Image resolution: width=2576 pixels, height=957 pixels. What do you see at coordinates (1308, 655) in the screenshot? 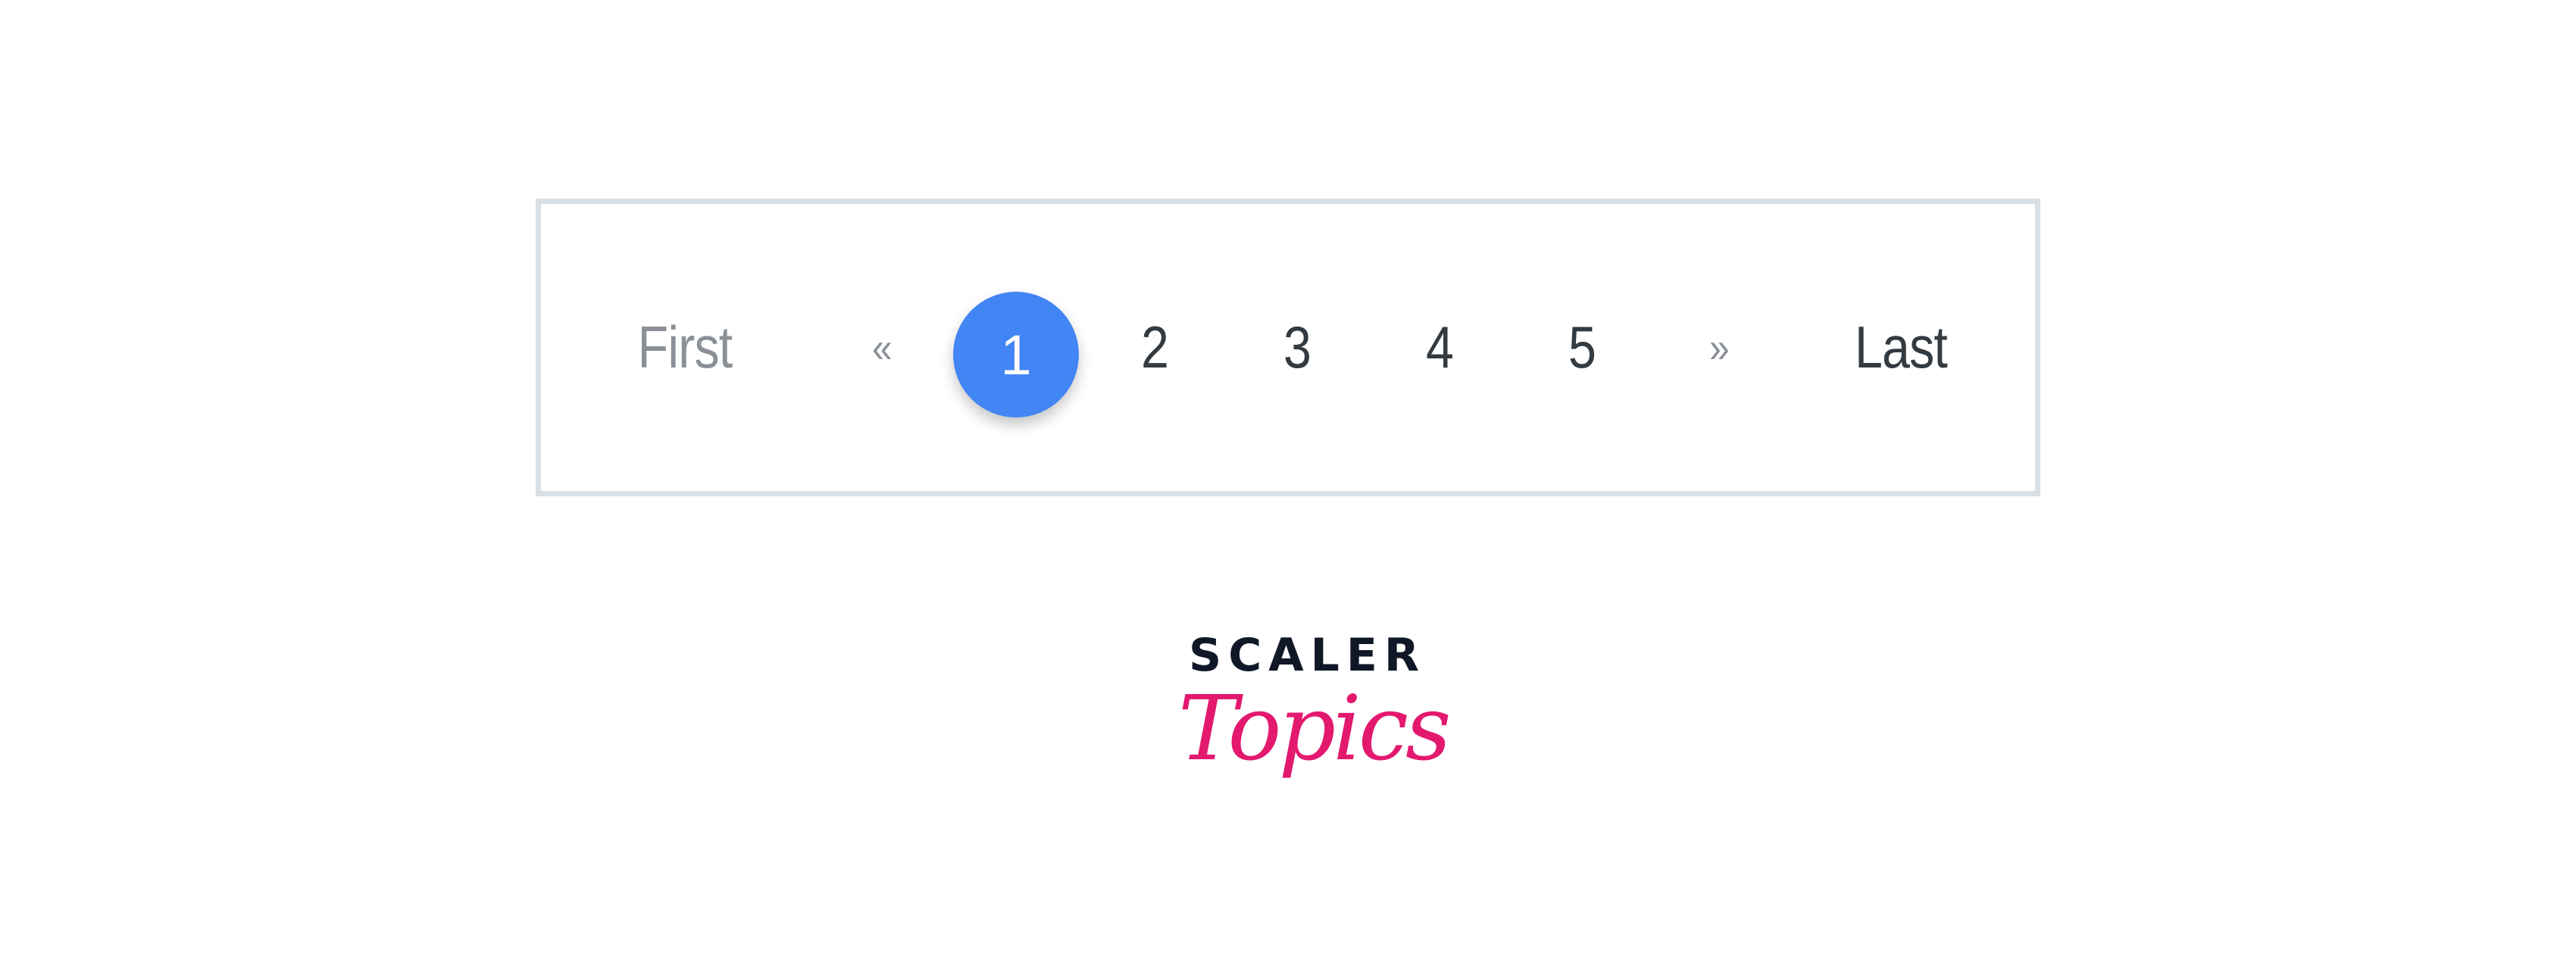
I see `logo-scaler-text: SCALER` at bounding box center [1308, 655].